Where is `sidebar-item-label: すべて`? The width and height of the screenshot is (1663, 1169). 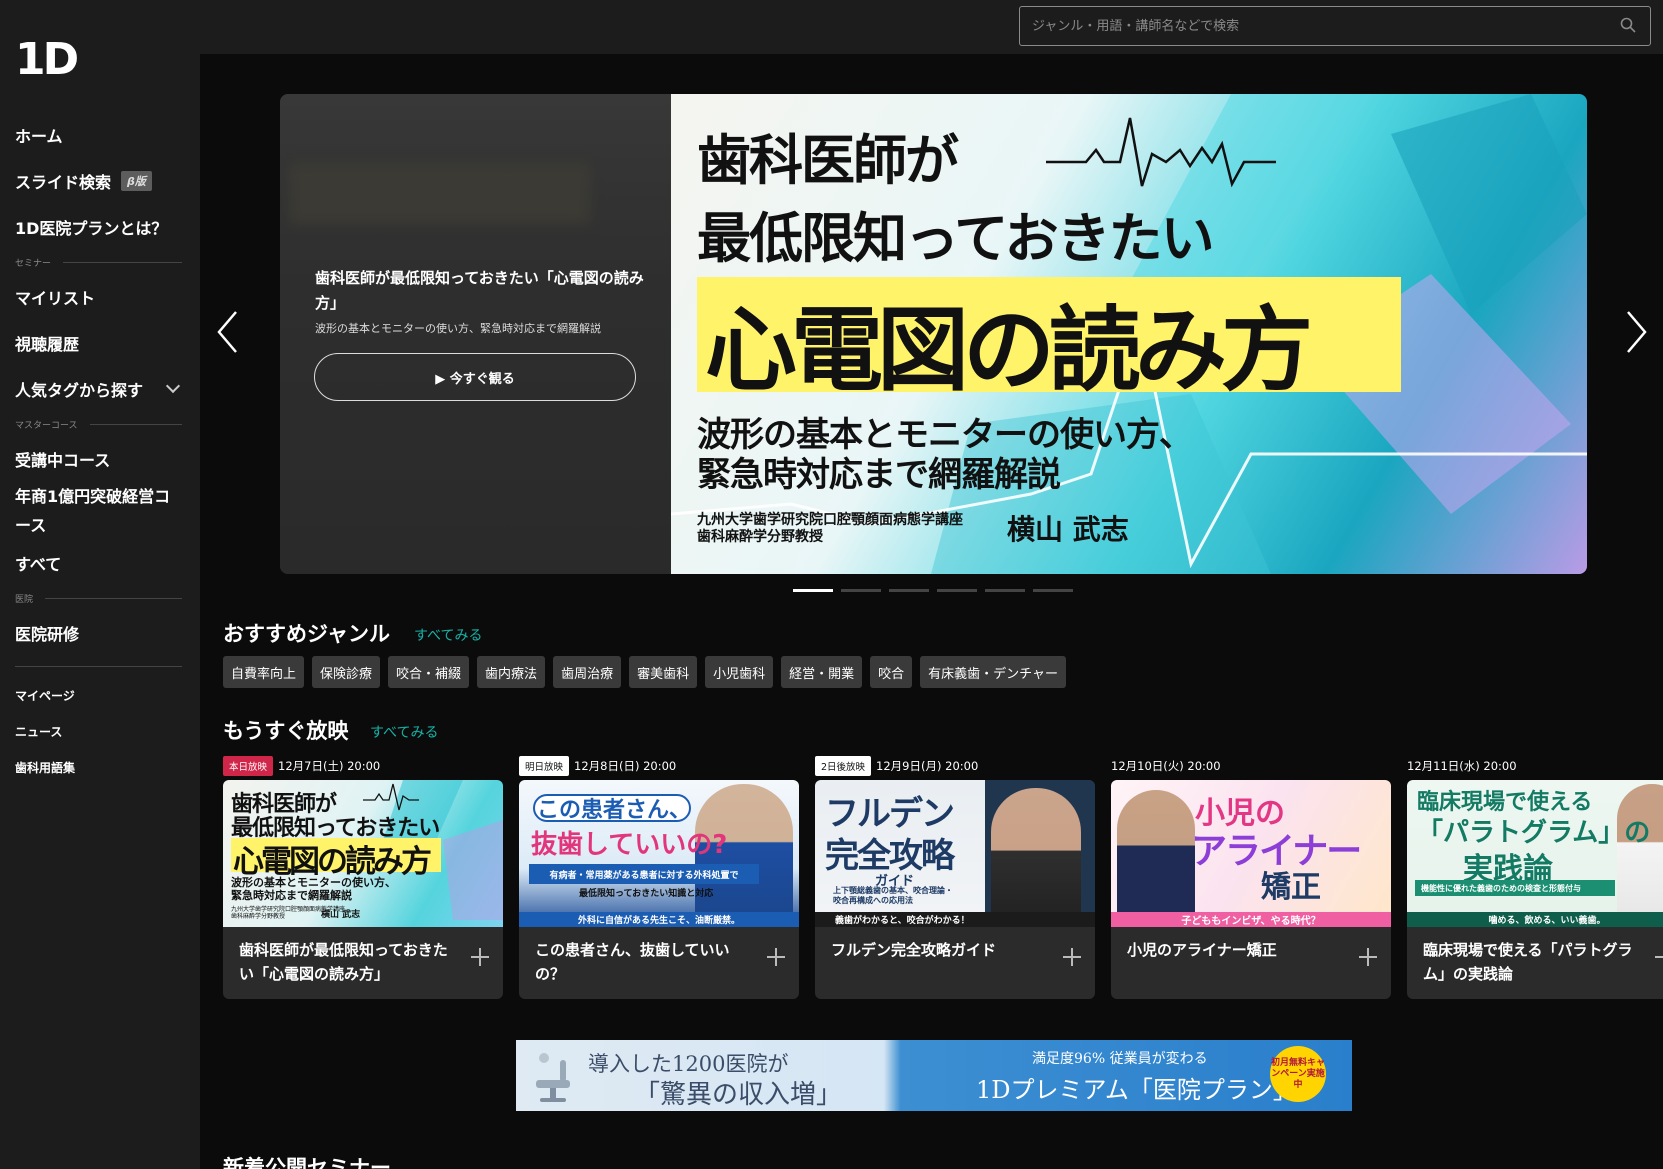
sidebar-item-label: すべて is located at coordinates (38, 564).